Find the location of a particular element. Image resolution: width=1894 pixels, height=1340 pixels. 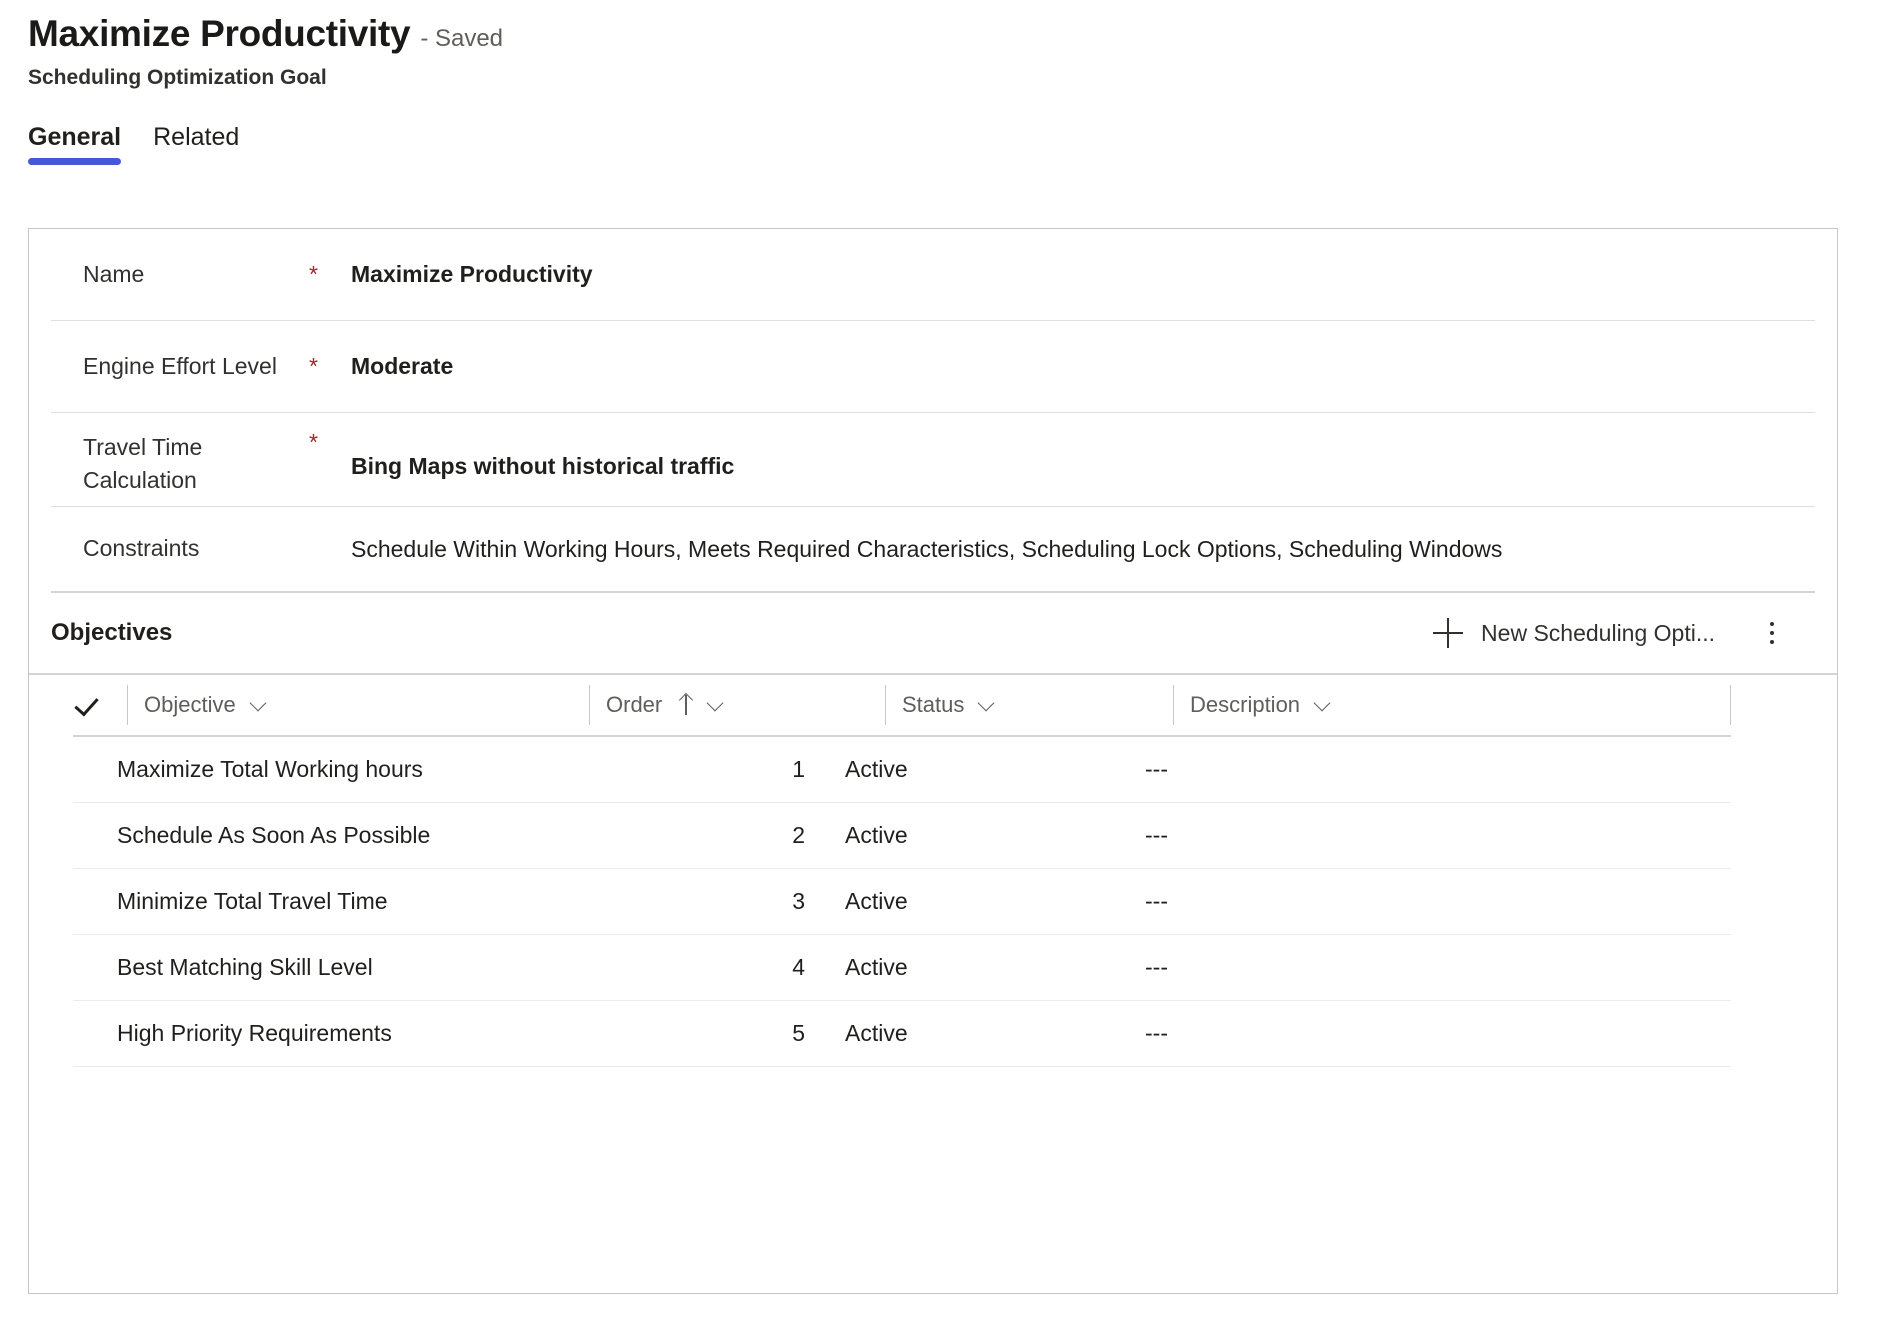

field-row-engine-effort-level: Engine Effort Level * Moderate is located at coordinates (933, 367).